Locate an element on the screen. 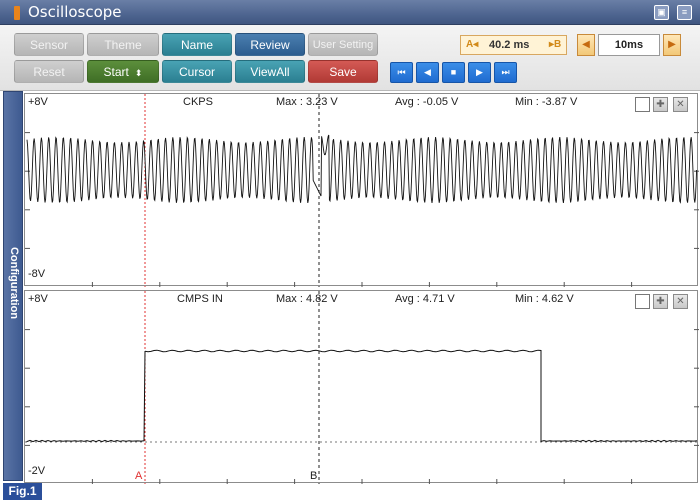 This screenshot has height=502, width=700. viewall-button: ViewAll is located at coordinates (270, 71).